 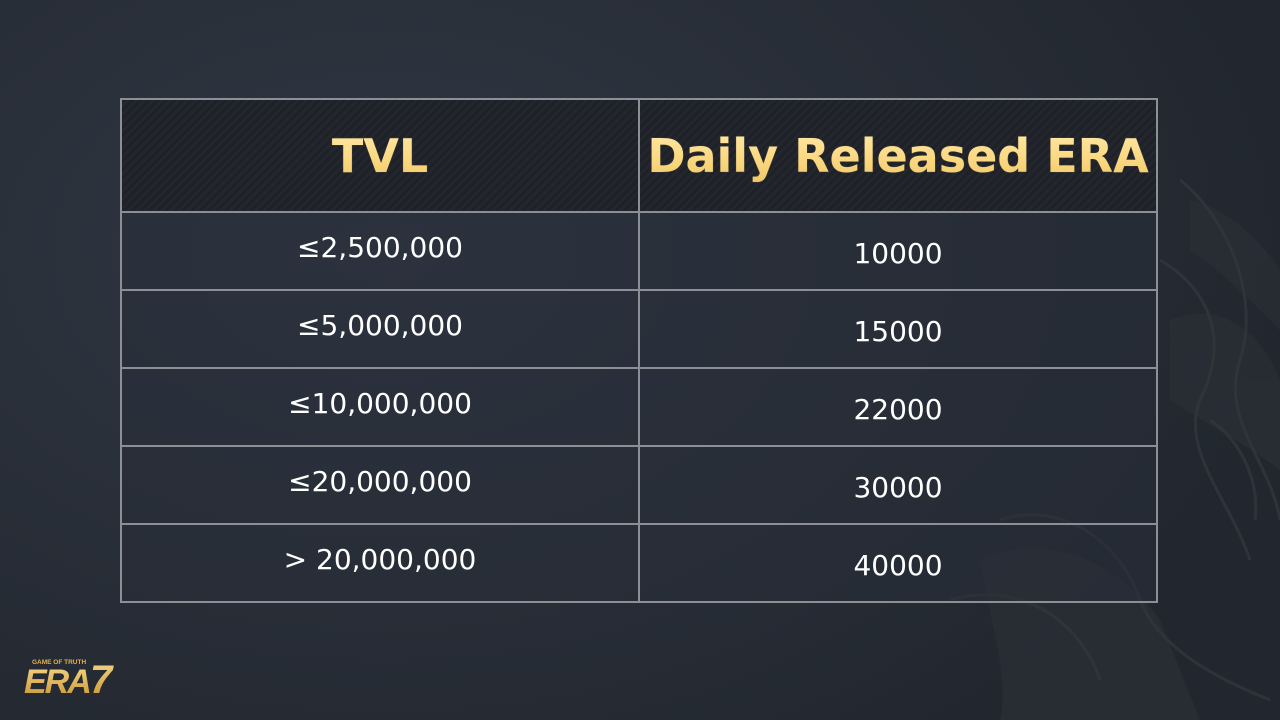 What do you see at coordinates (380, 407) in the screenshot?
I see `tvl-cell: ≤10,000,000` at bounding box center [380, 407].